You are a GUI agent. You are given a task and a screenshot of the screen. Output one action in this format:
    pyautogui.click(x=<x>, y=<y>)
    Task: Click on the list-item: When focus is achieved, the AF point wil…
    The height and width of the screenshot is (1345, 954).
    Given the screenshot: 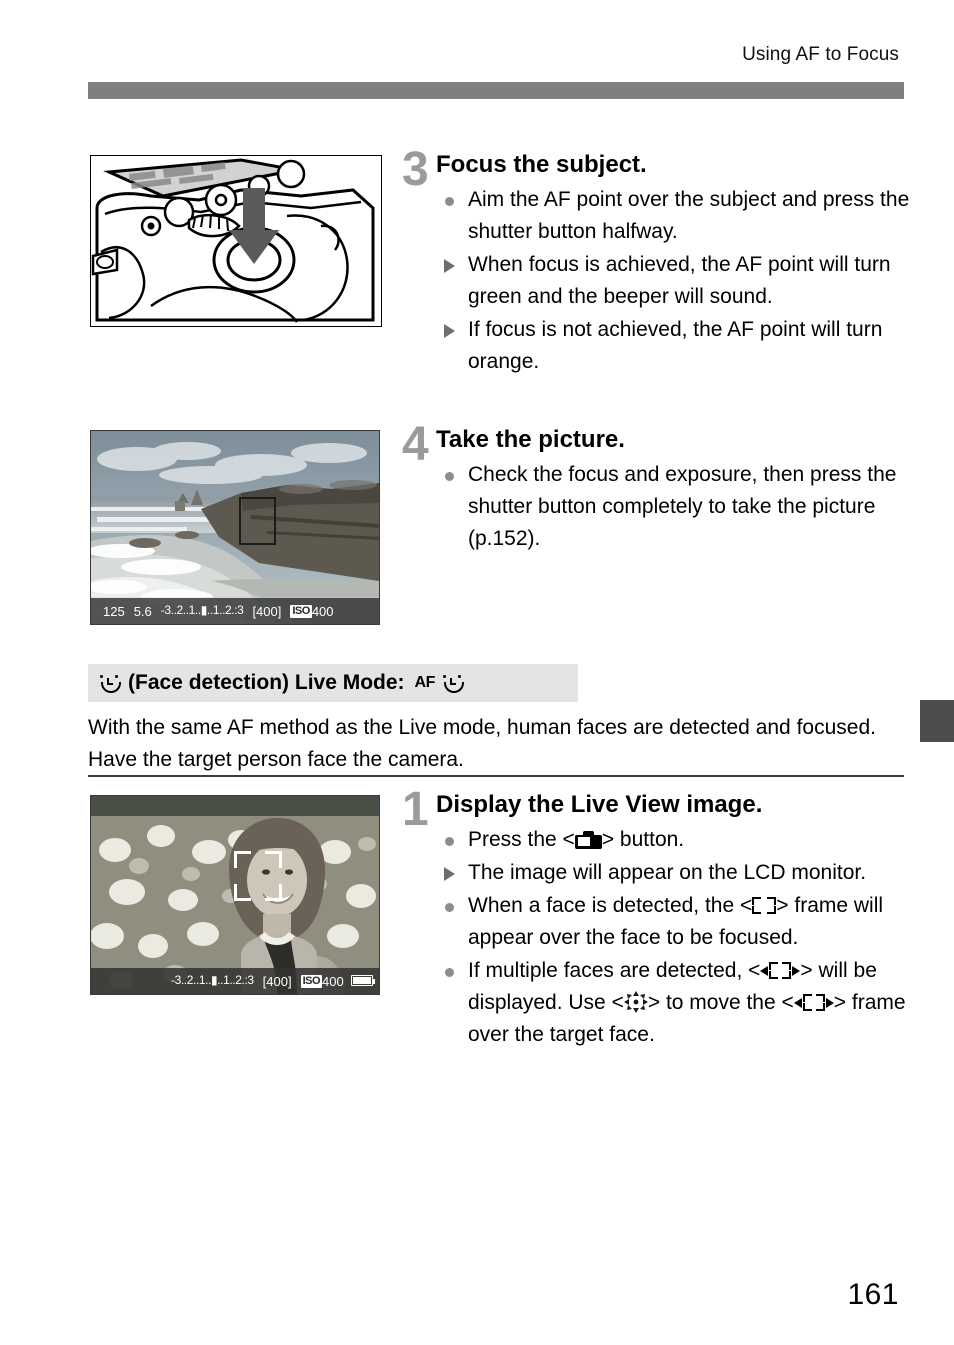 What is the action you would take?
    pyautogui.click(x=675, y=281)
    